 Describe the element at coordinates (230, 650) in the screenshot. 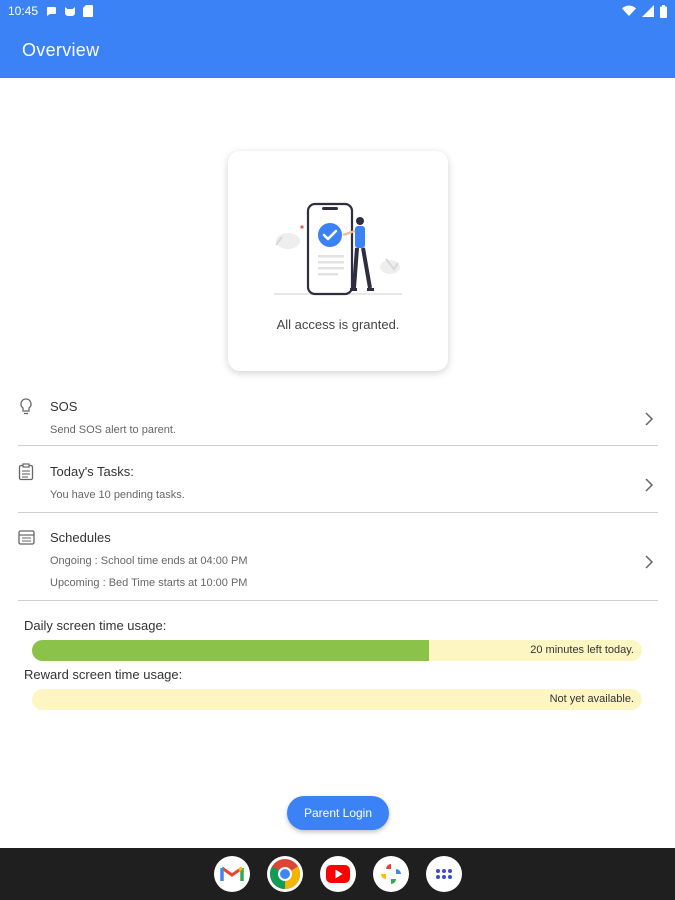

I see `daily-usage-fill` at that location.